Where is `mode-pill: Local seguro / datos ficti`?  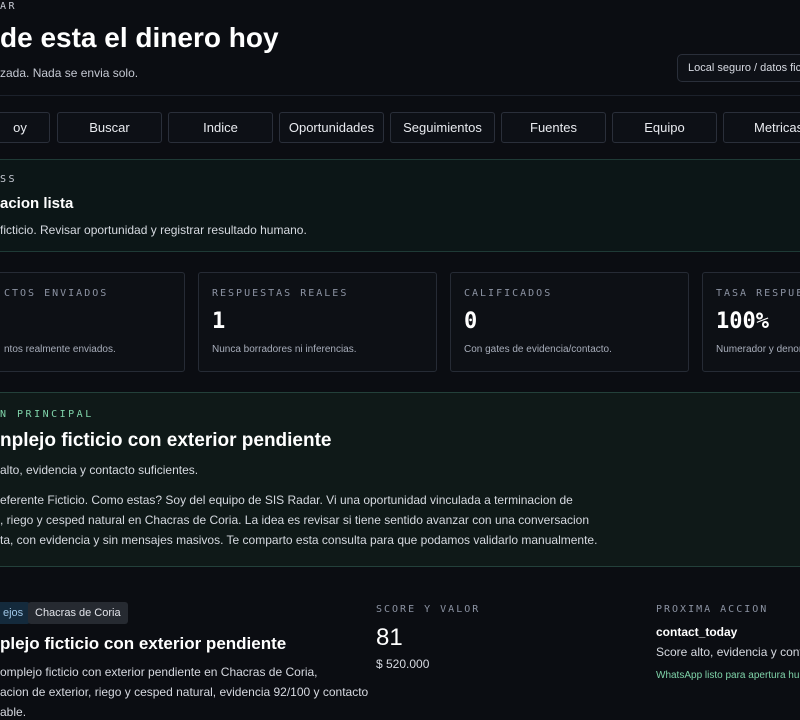
mode-pill: Local seguro / datos ficti is located at coordinates (738, 68).